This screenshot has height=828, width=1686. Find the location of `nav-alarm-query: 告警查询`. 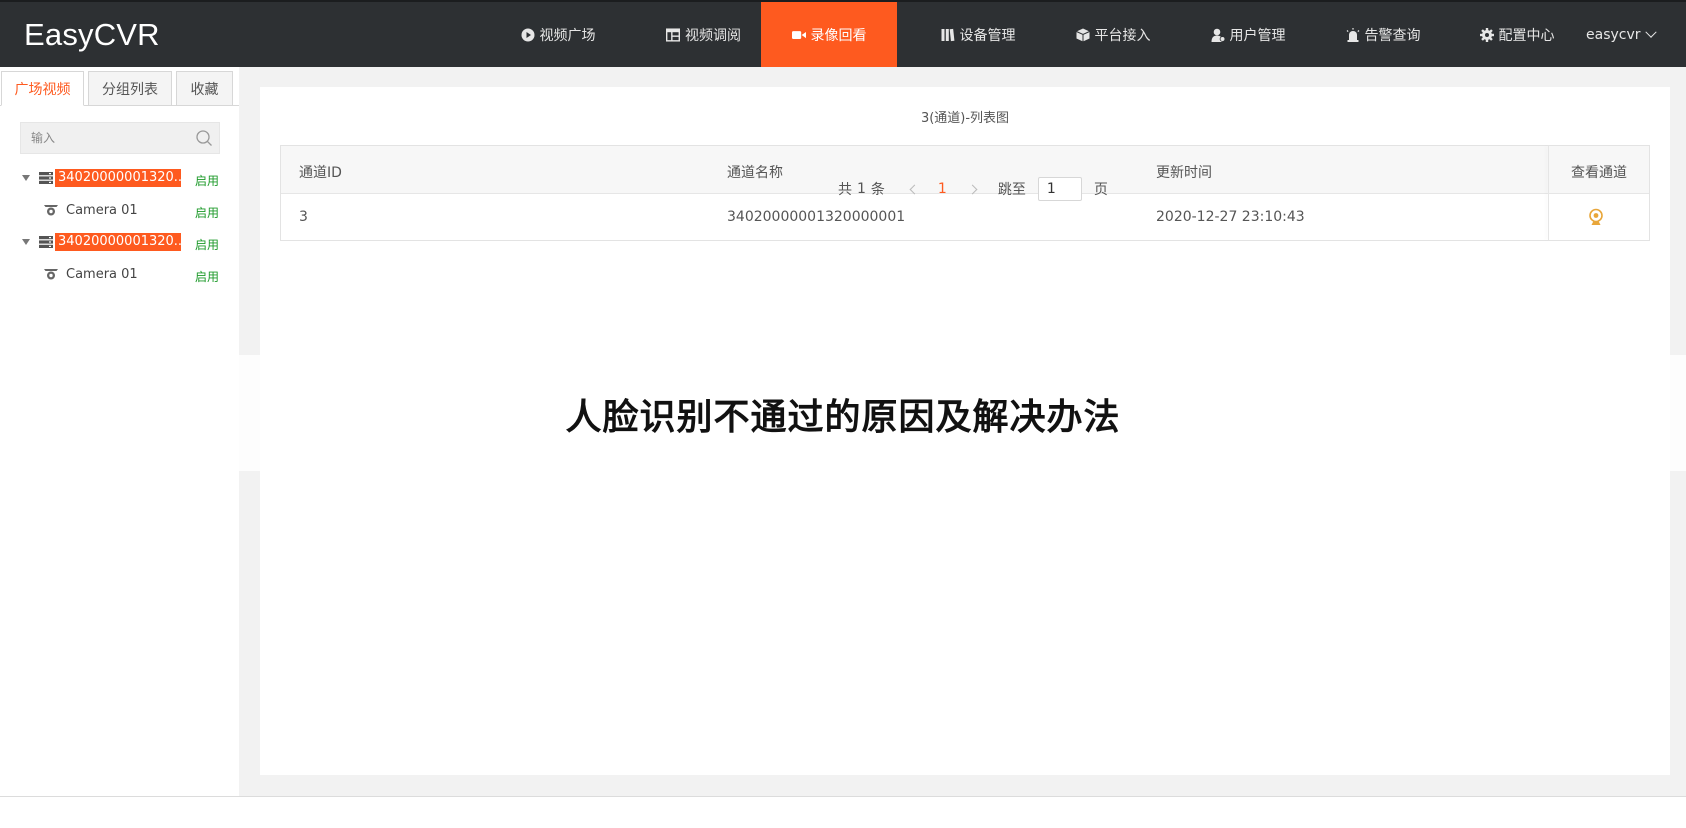

nav-alarm-query: 告警查询 is located at coordinates (1383, 34).